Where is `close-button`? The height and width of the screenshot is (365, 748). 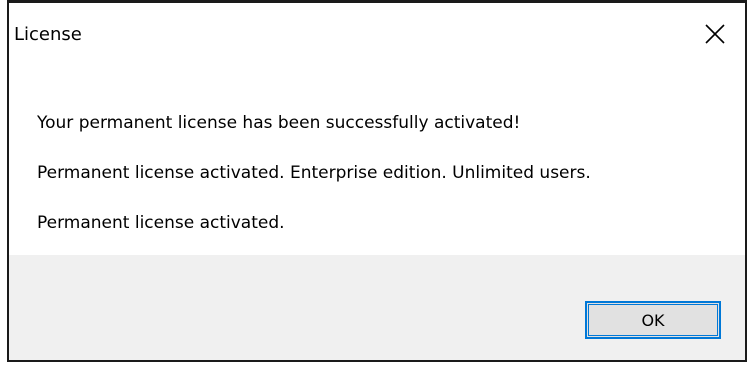
close-button is located at coordinates (715, 34).